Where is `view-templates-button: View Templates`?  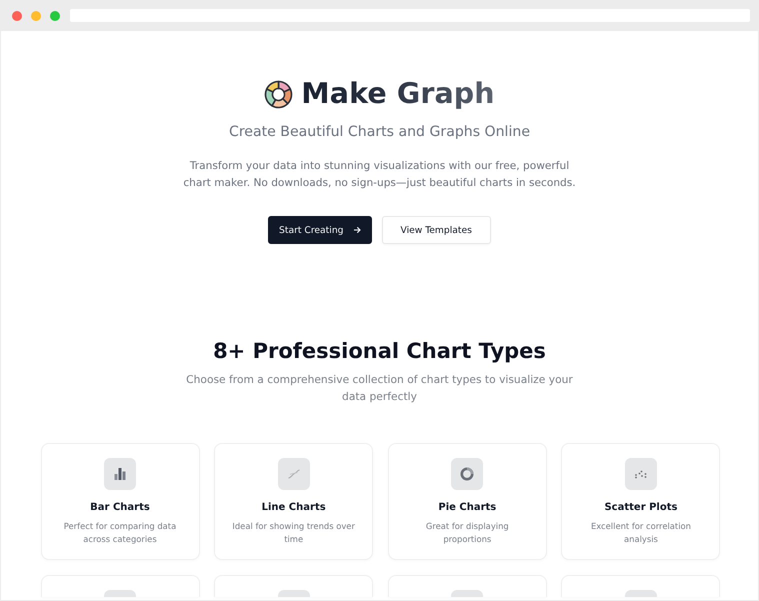 view-templates-button: View Templates is located at coordinates (436, 230).